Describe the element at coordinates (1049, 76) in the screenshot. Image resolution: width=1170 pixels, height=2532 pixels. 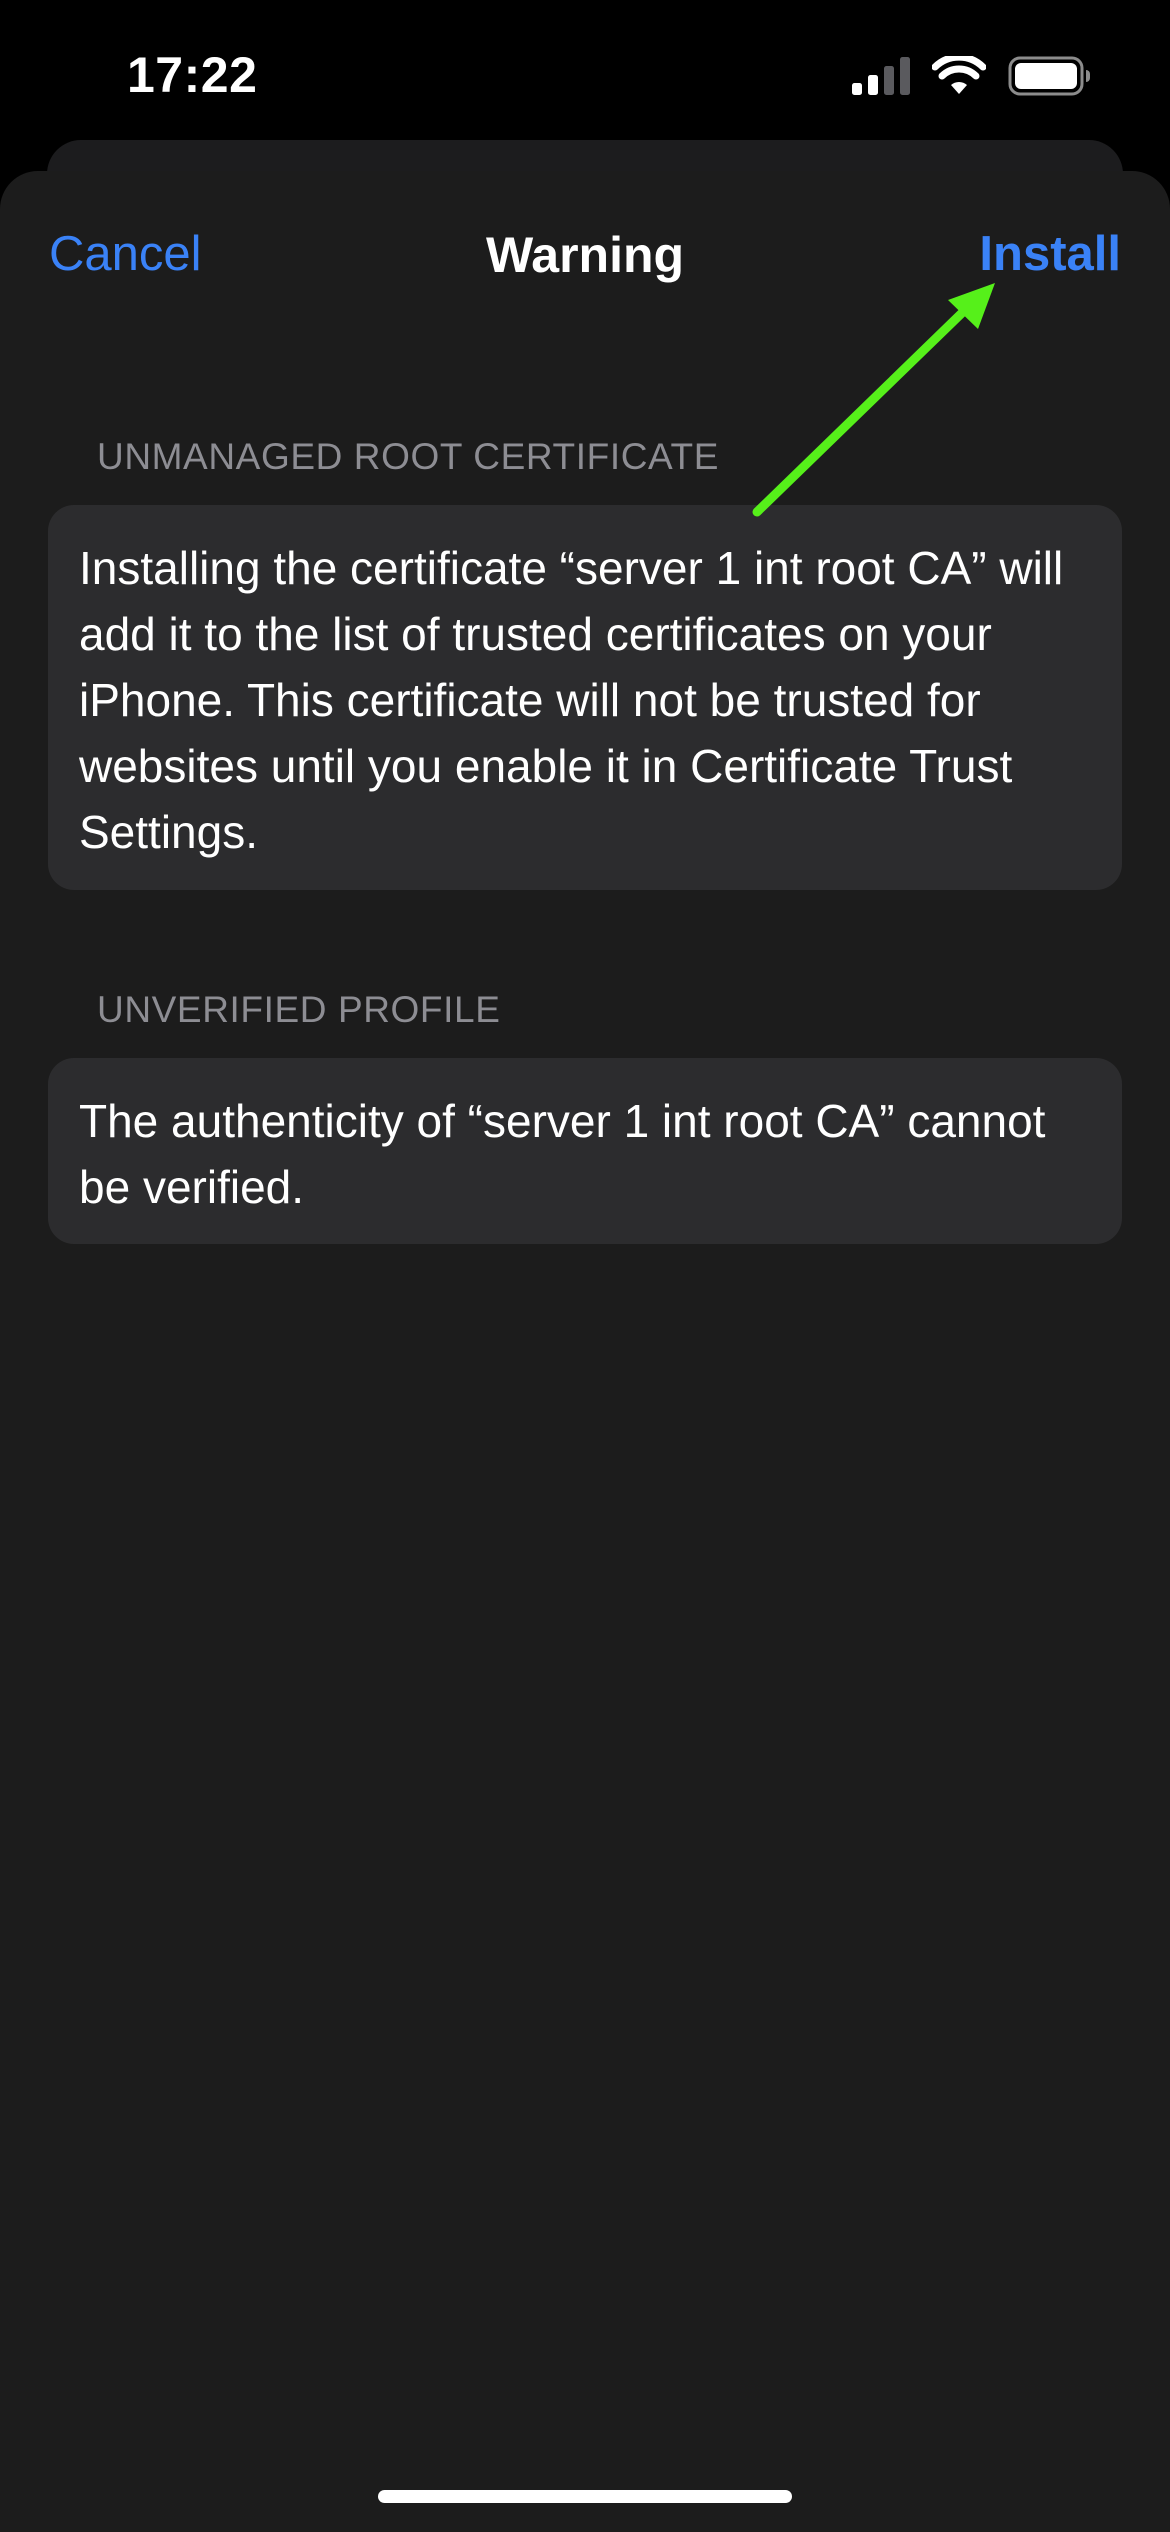
I see `battery-icon` at that location.